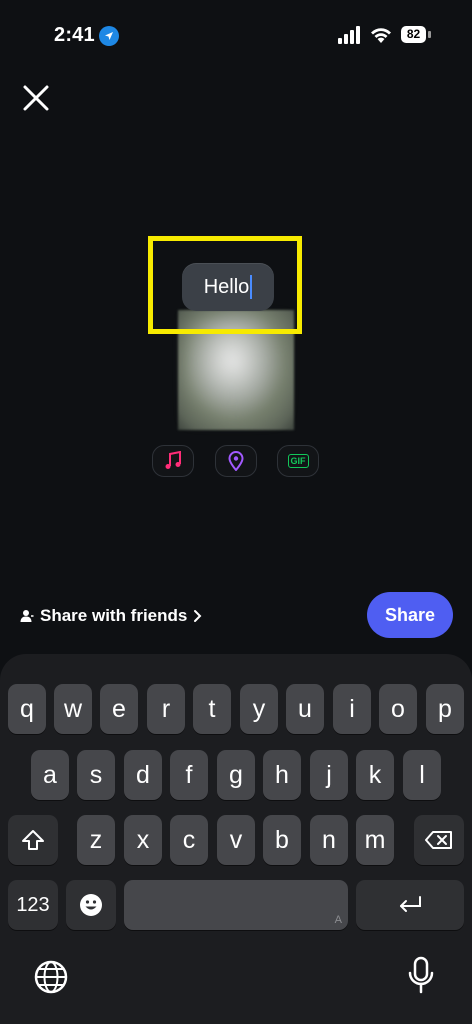  Describe the element at coordinates (338, 920) in the screenshot. I see `space-hint: A` at that location.